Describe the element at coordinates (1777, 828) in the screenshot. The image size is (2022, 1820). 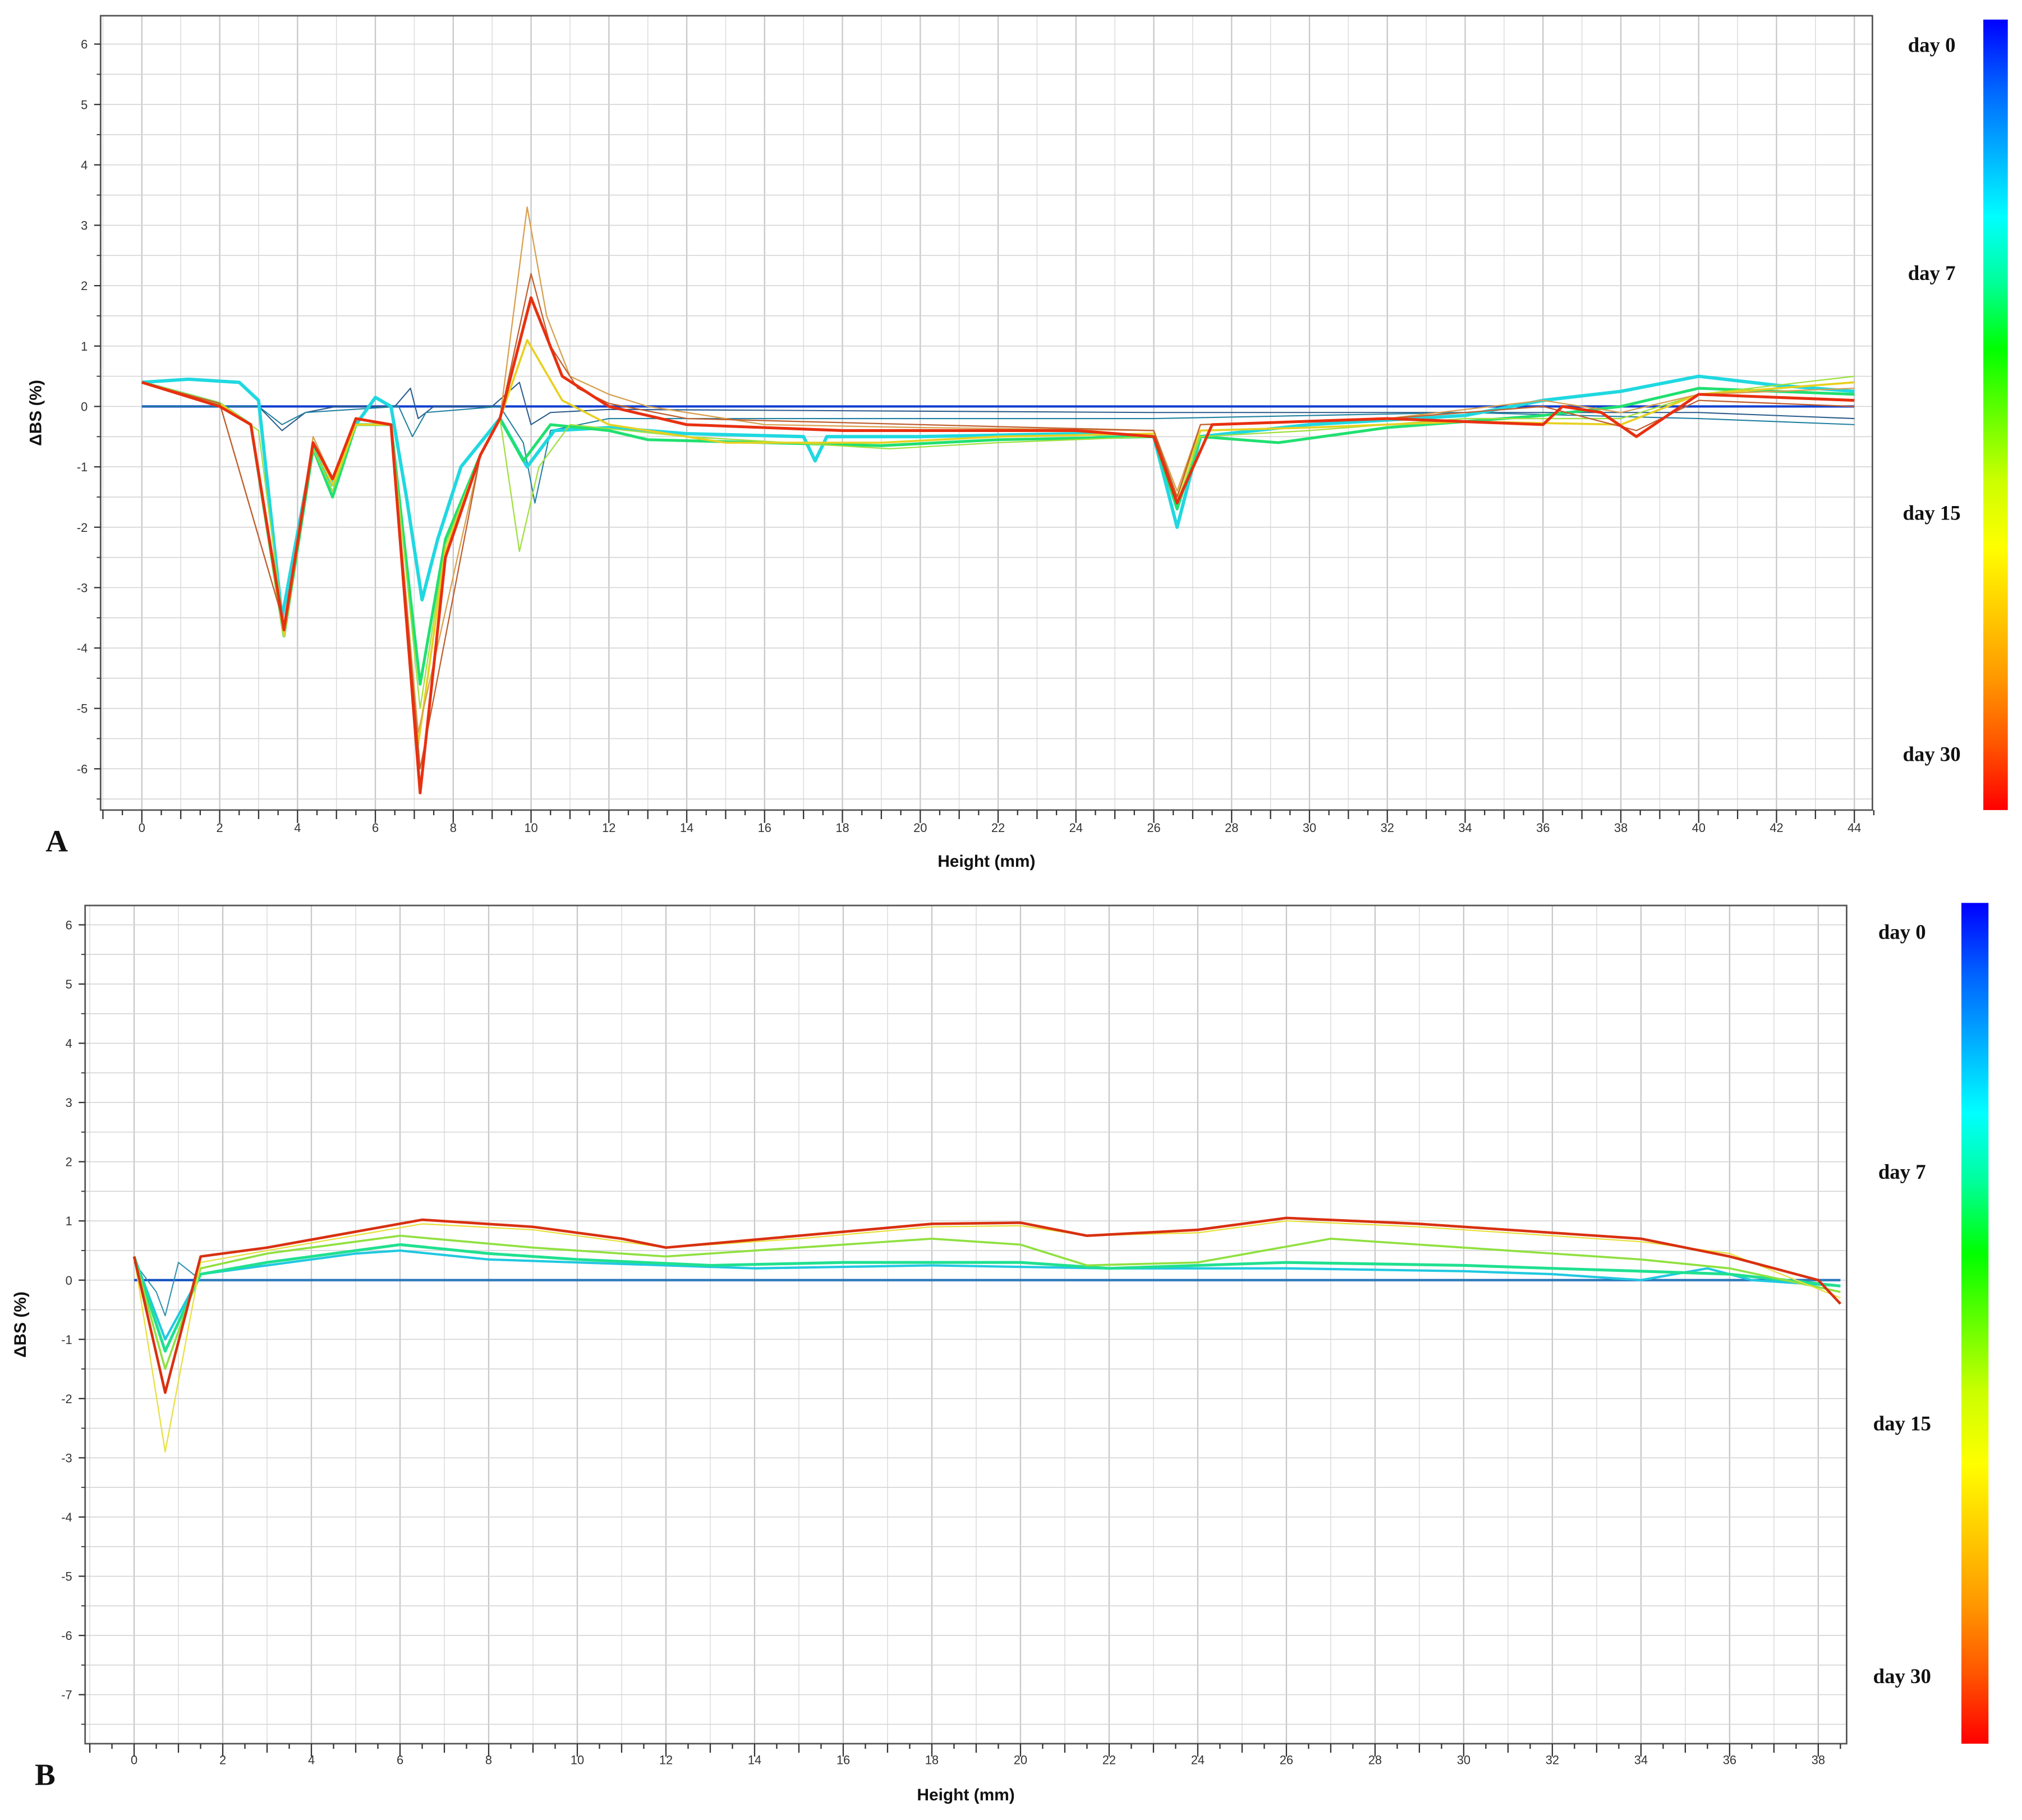
I see `x-tick-label: 42` at that location.